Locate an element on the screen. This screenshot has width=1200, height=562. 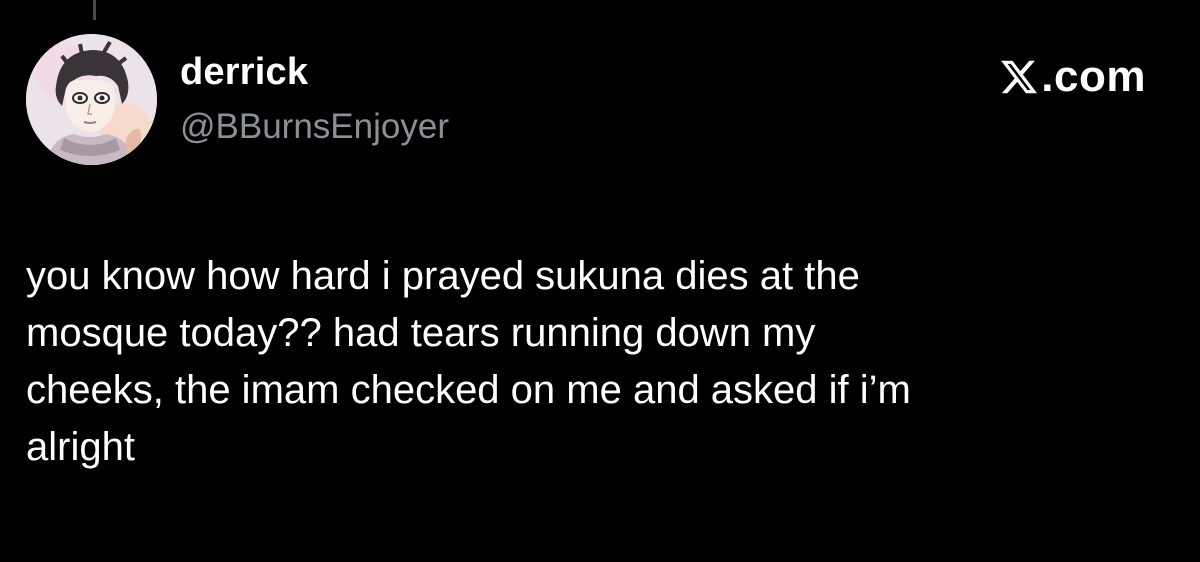
x-brand-mark: .com is located at coordinates (1072, 77).